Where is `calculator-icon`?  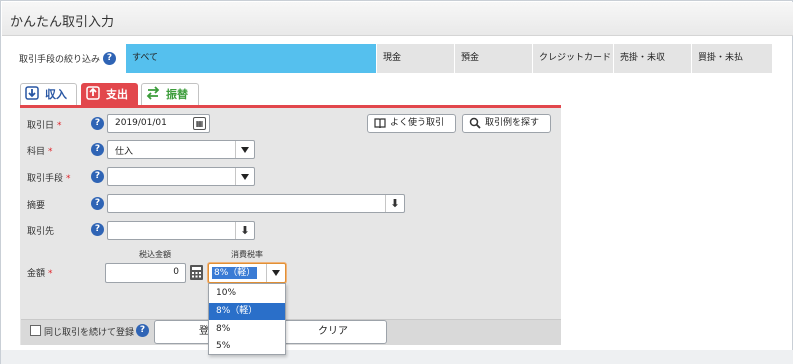
calculator-icon is located at coordinates (196, 272).